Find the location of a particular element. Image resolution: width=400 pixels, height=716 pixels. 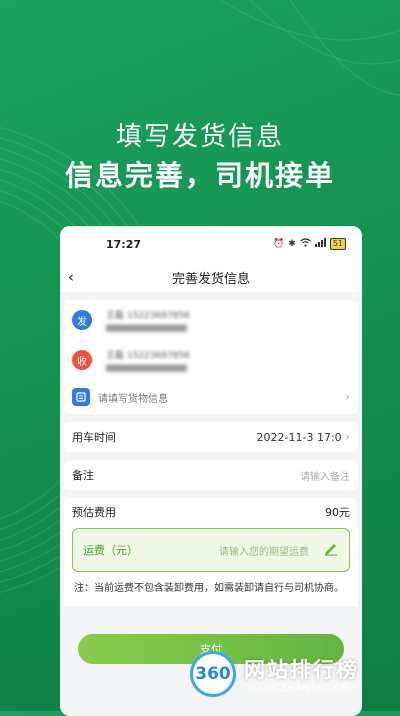

goods-info-row: 请填写货物信息 › is located at coordinates (211, 397).